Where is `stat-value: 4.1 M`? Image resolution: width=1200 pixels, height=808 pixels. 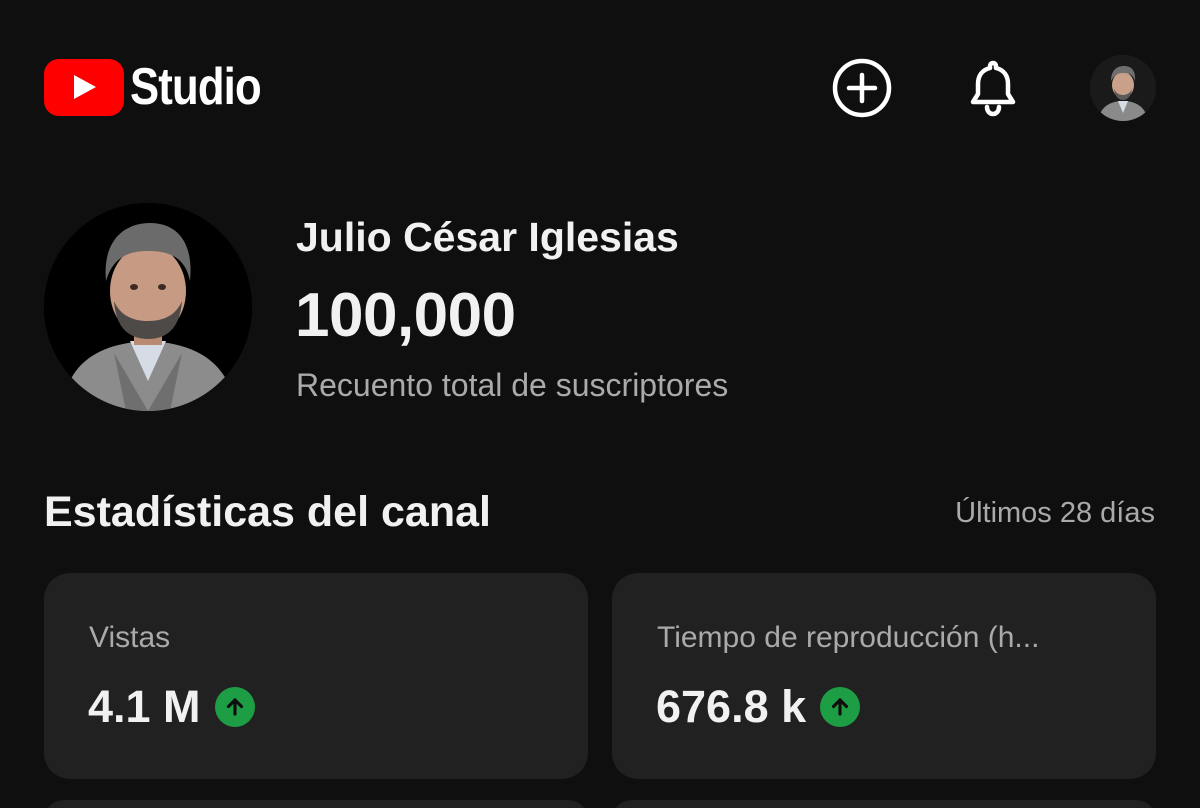
stat-value: 4.1 M is located at coordinates (144, 706).